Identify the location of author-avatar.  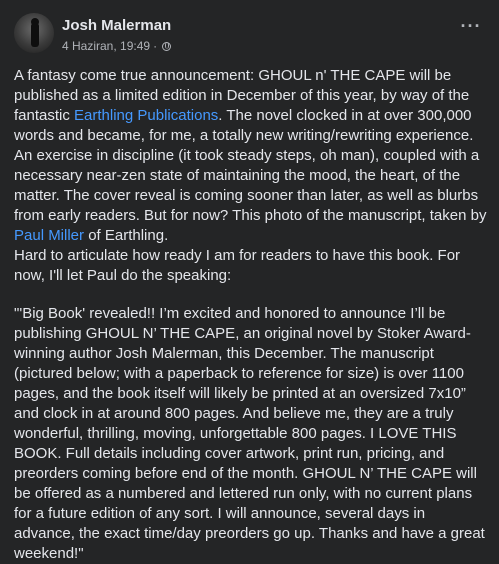
(34, 33).